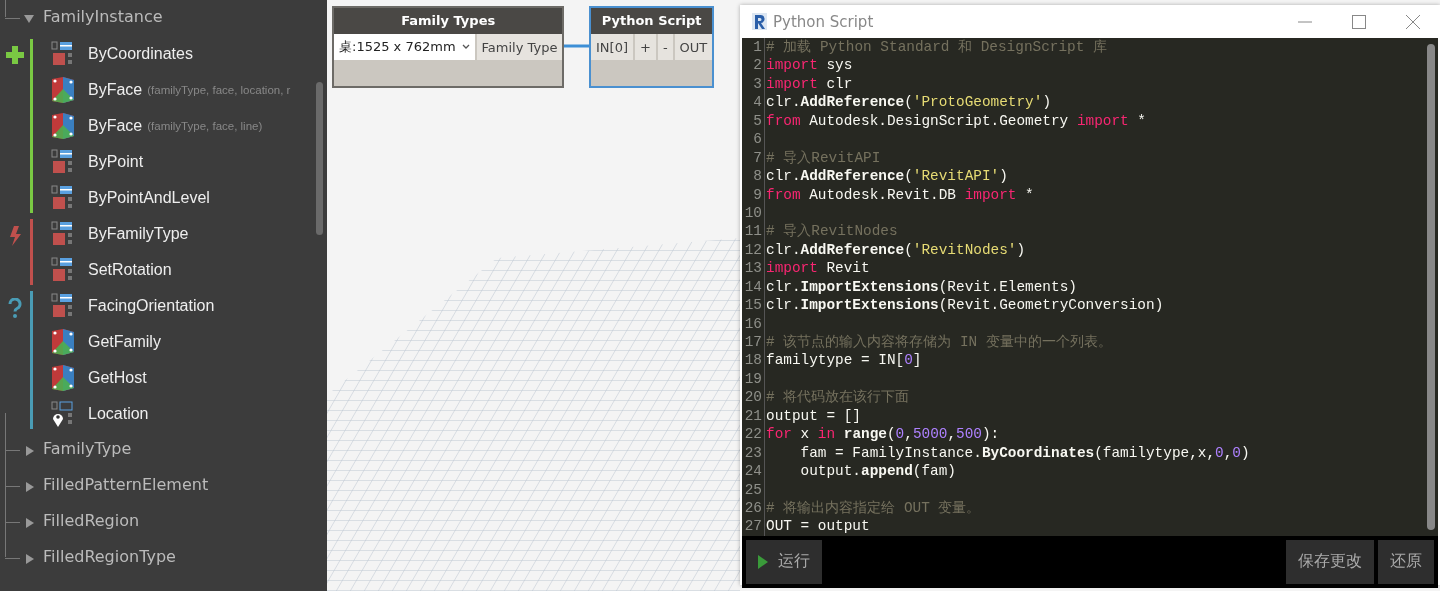  What do you see at coordinates (91, 520) in the screenshot?
I see `tree-label: FilledRegion` at bounding box center [91, 520].